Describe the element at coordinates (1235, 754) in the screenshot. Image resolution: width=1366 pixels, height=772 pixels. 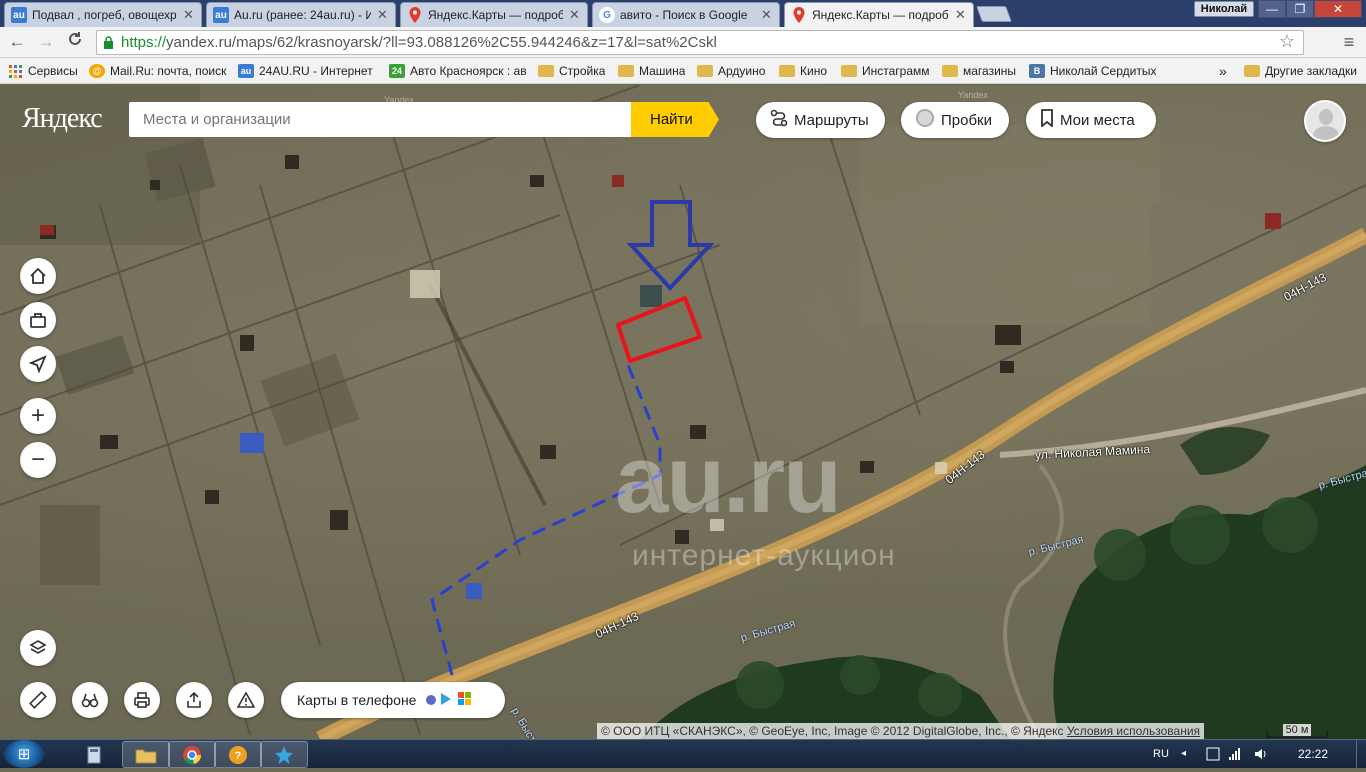
I see `network-signal-icon` at that location.